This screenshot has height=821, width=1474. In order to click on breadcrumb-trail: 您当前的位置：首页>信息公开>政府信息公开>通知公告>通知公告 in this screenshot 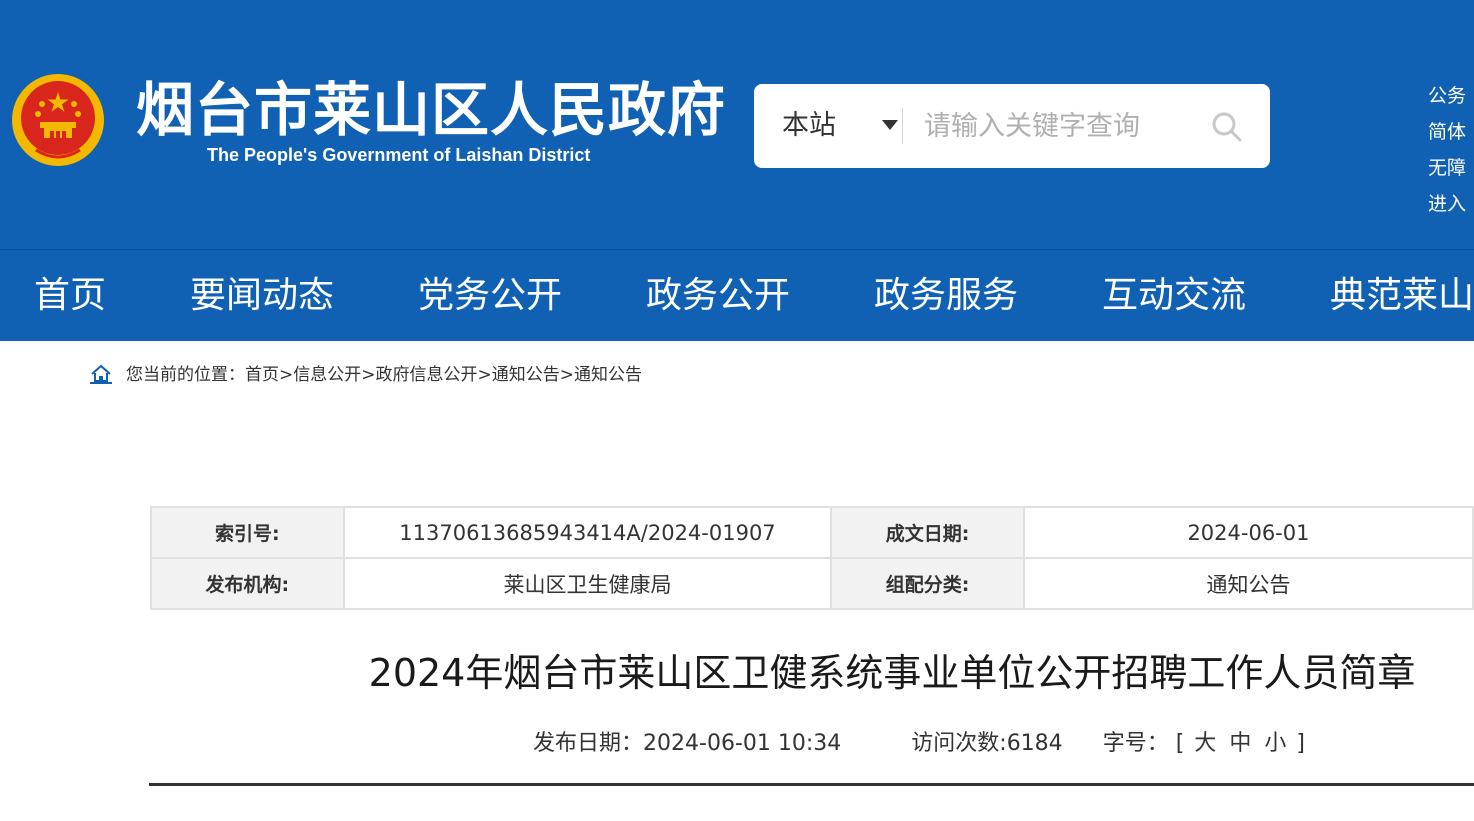, I will do `click(384, 375)`.